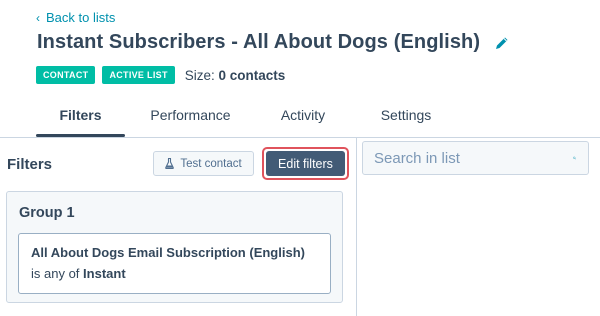  What do you see at coordinates (104, 273) in the screenshot?
I see `filter-value: Instant` at bounding box center [104, 273].